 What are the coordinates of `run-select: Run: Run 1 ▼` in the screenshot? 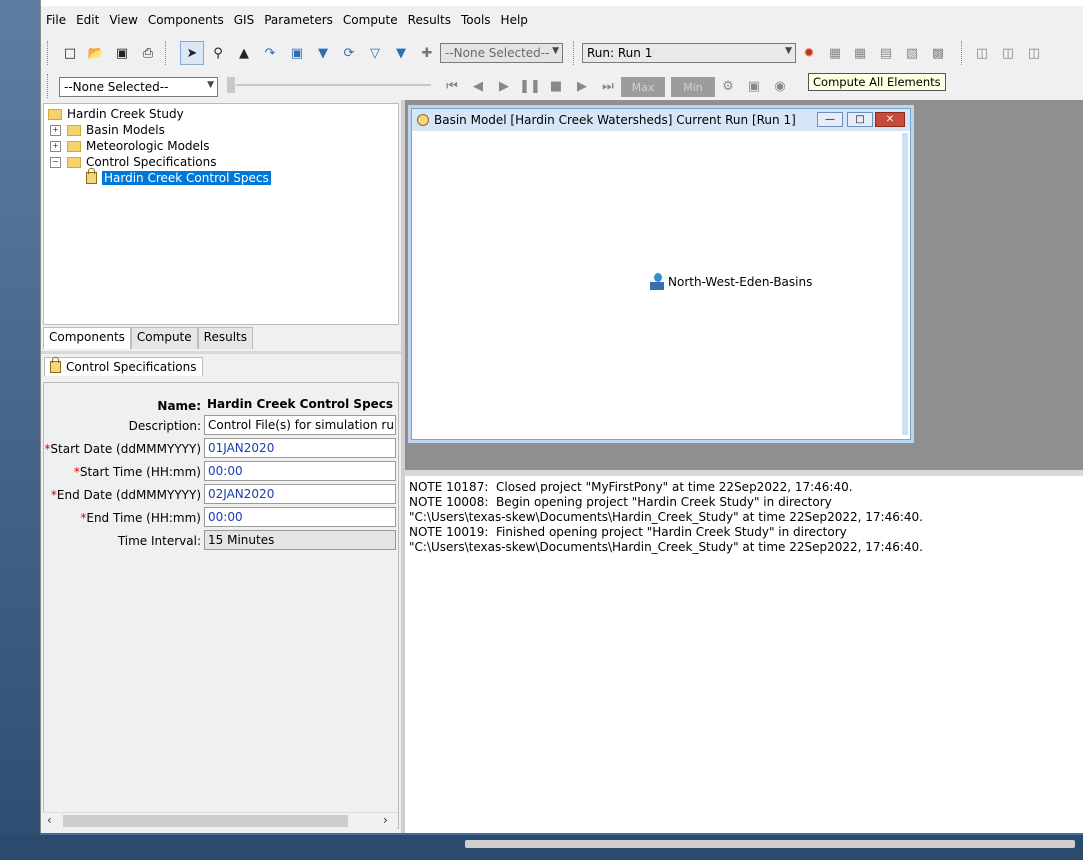 It's located at (689, 53).